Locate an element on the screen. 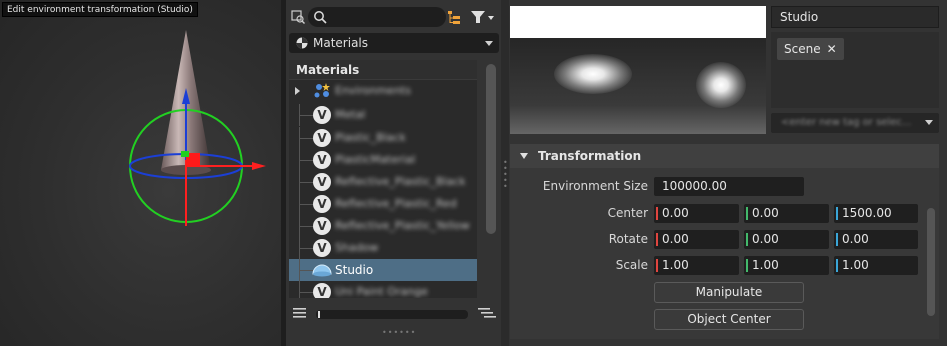 Image resolution: width=947 pixels, height=346 pixels. tree-scrollbar is located at coordinates (491, 149).